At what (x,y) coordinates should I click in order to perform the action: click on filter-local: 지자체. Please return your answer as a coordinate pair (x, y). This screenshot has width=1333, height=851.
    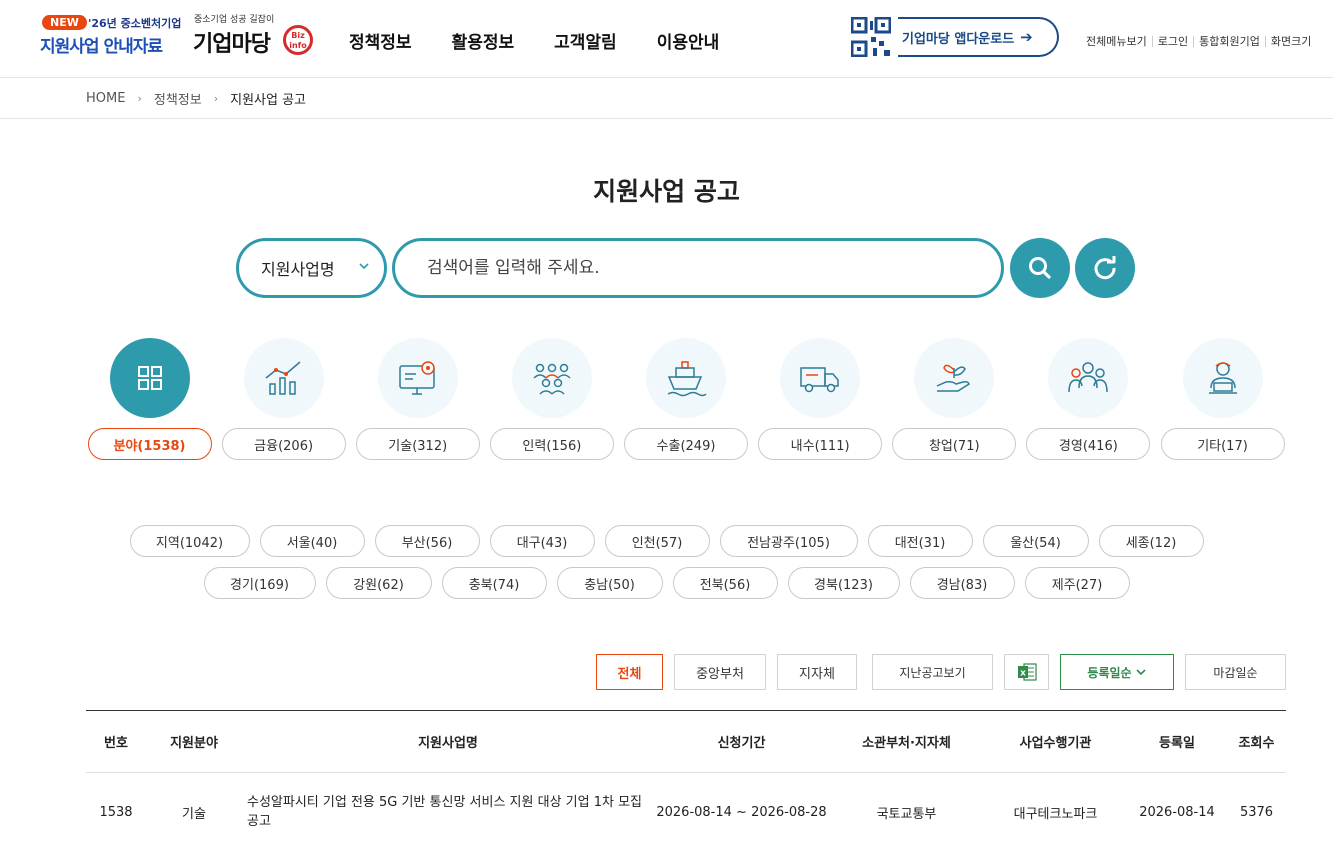
    Looking at the image, I should click on (817, 672).